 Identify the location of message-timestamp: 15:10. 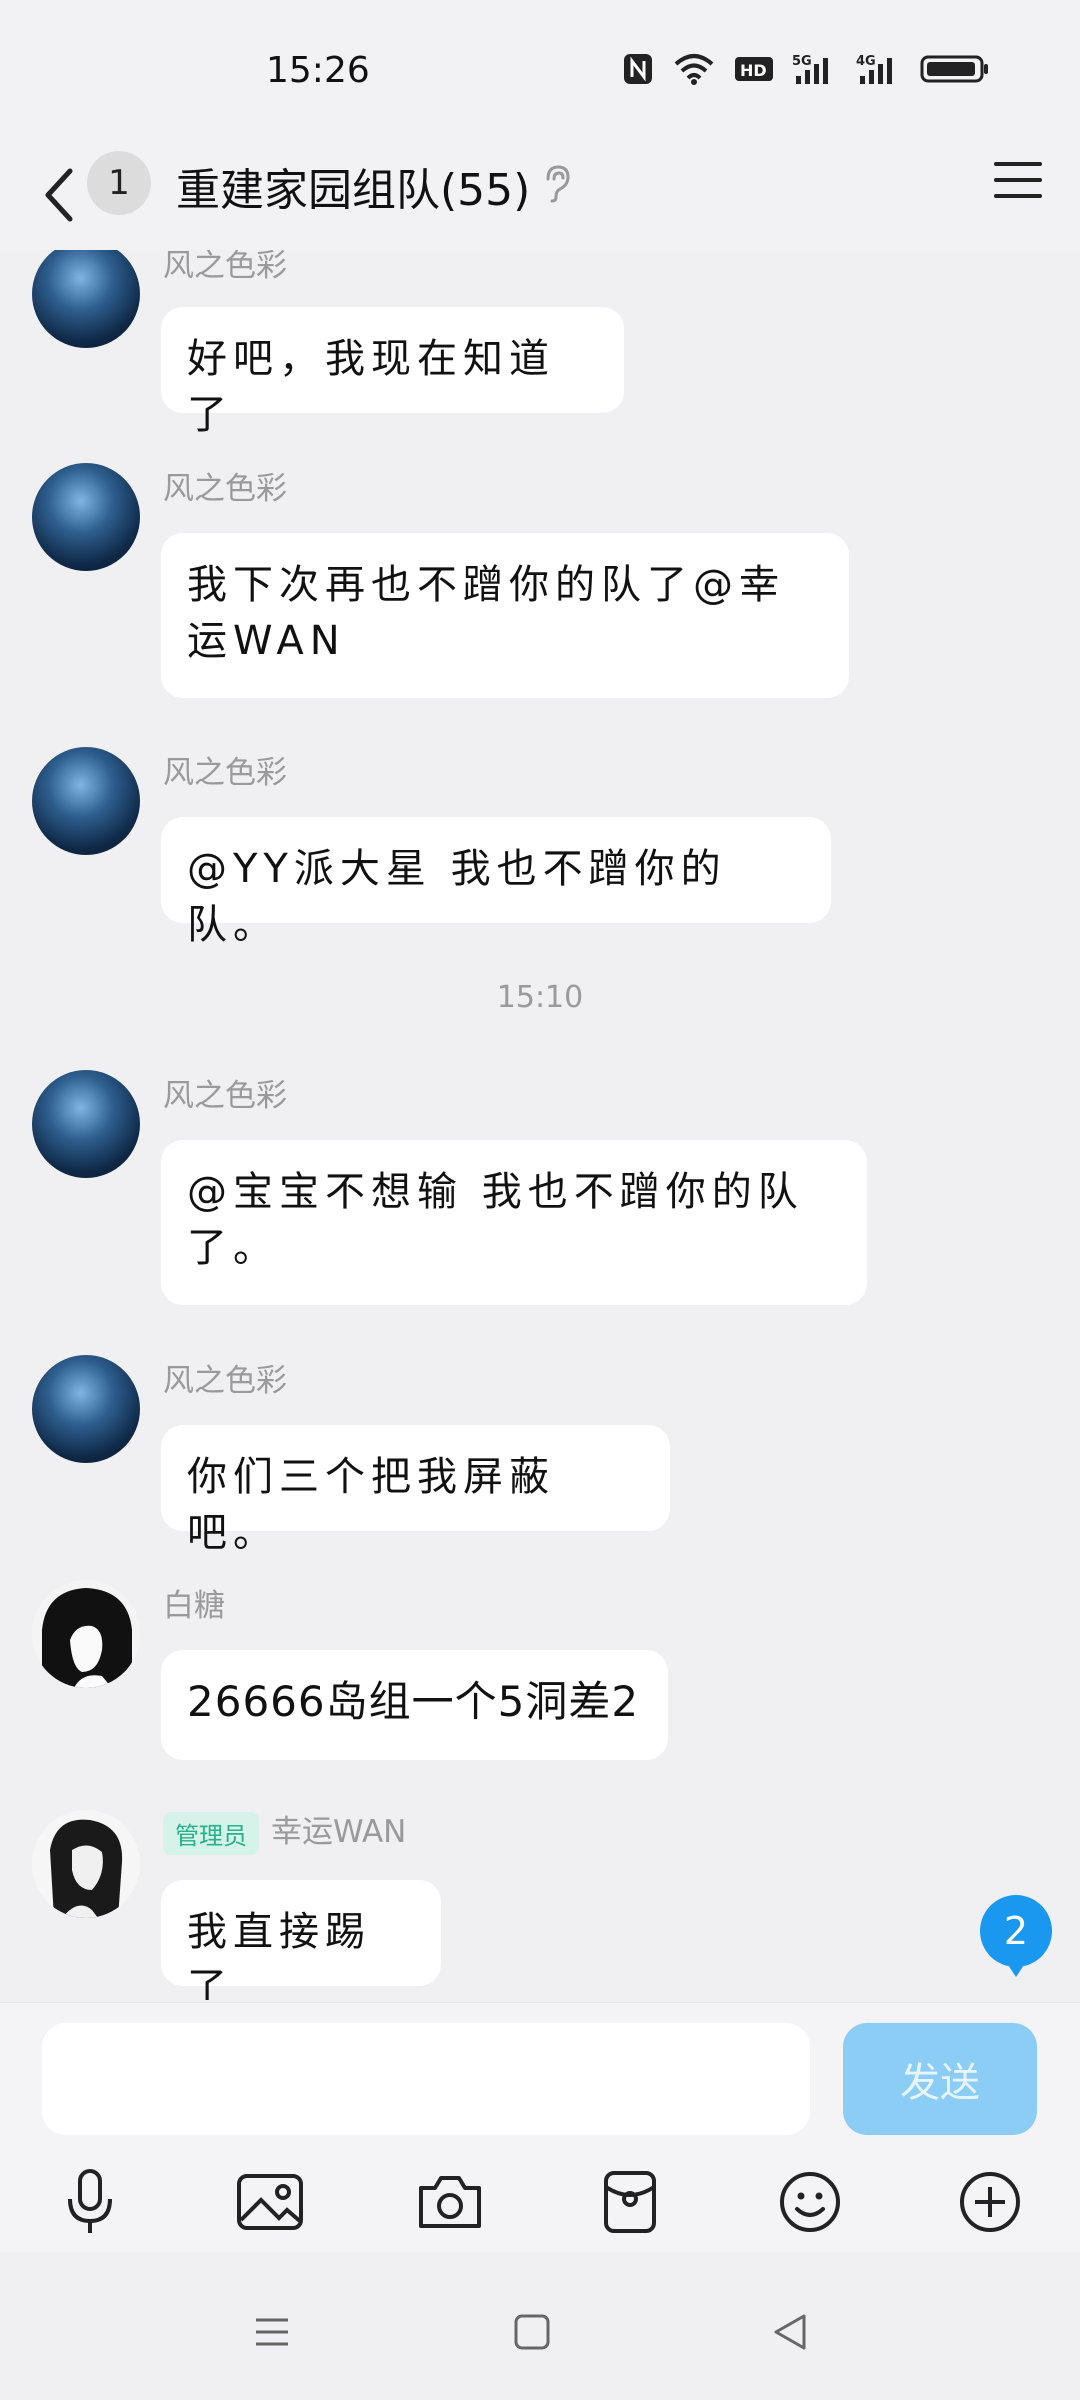
(540, 997).